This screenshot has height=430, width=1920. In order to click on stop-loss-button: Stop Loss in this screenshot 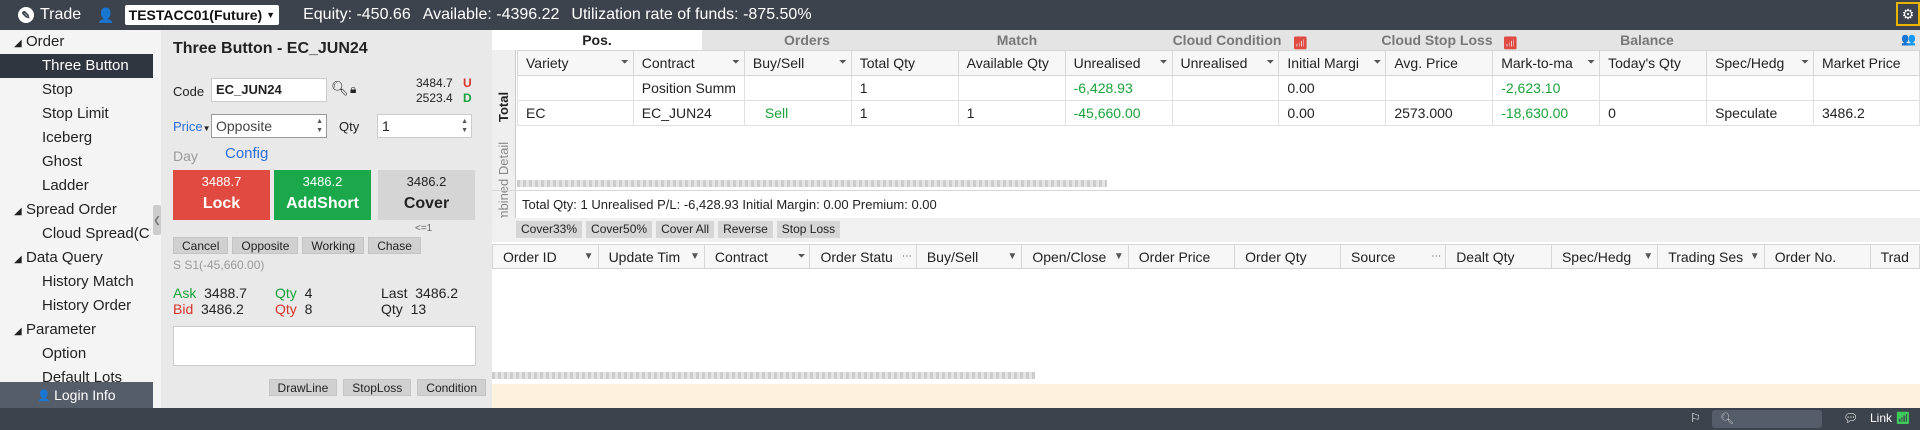, I will do `click(808, 229)`.